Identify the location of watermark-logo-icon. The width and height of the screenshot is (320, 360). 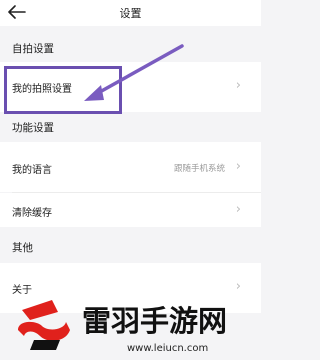
(44, 325).